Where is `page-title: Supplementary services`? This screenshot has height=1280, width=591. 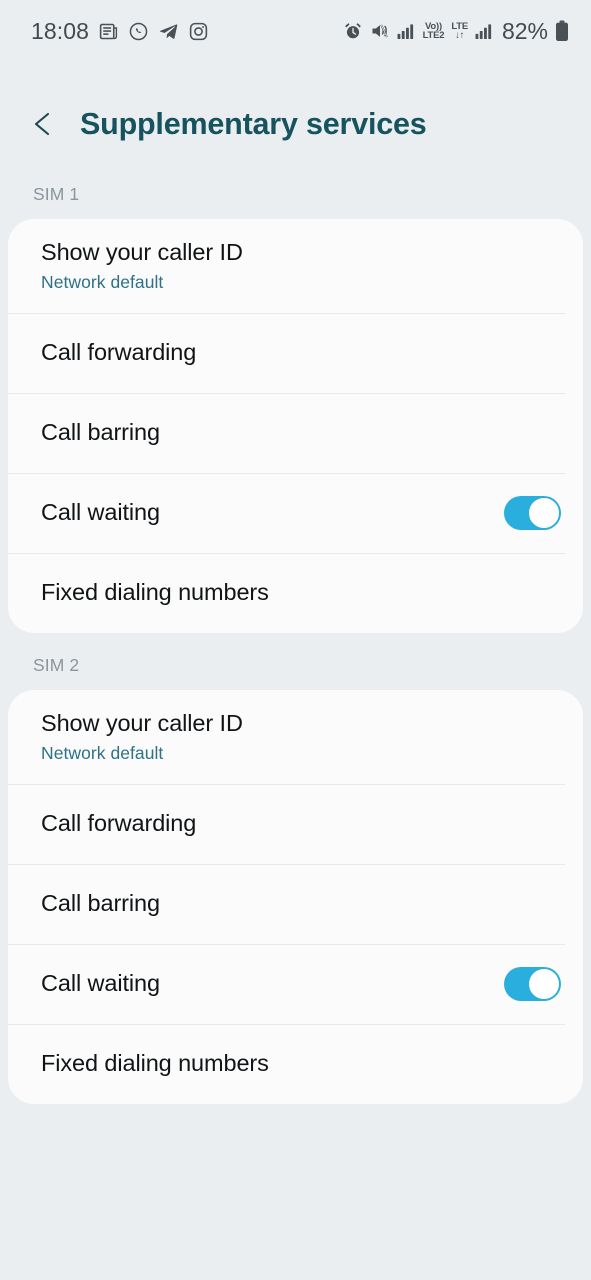 page-title: Supplementary services is located at coordinates (253, 123).